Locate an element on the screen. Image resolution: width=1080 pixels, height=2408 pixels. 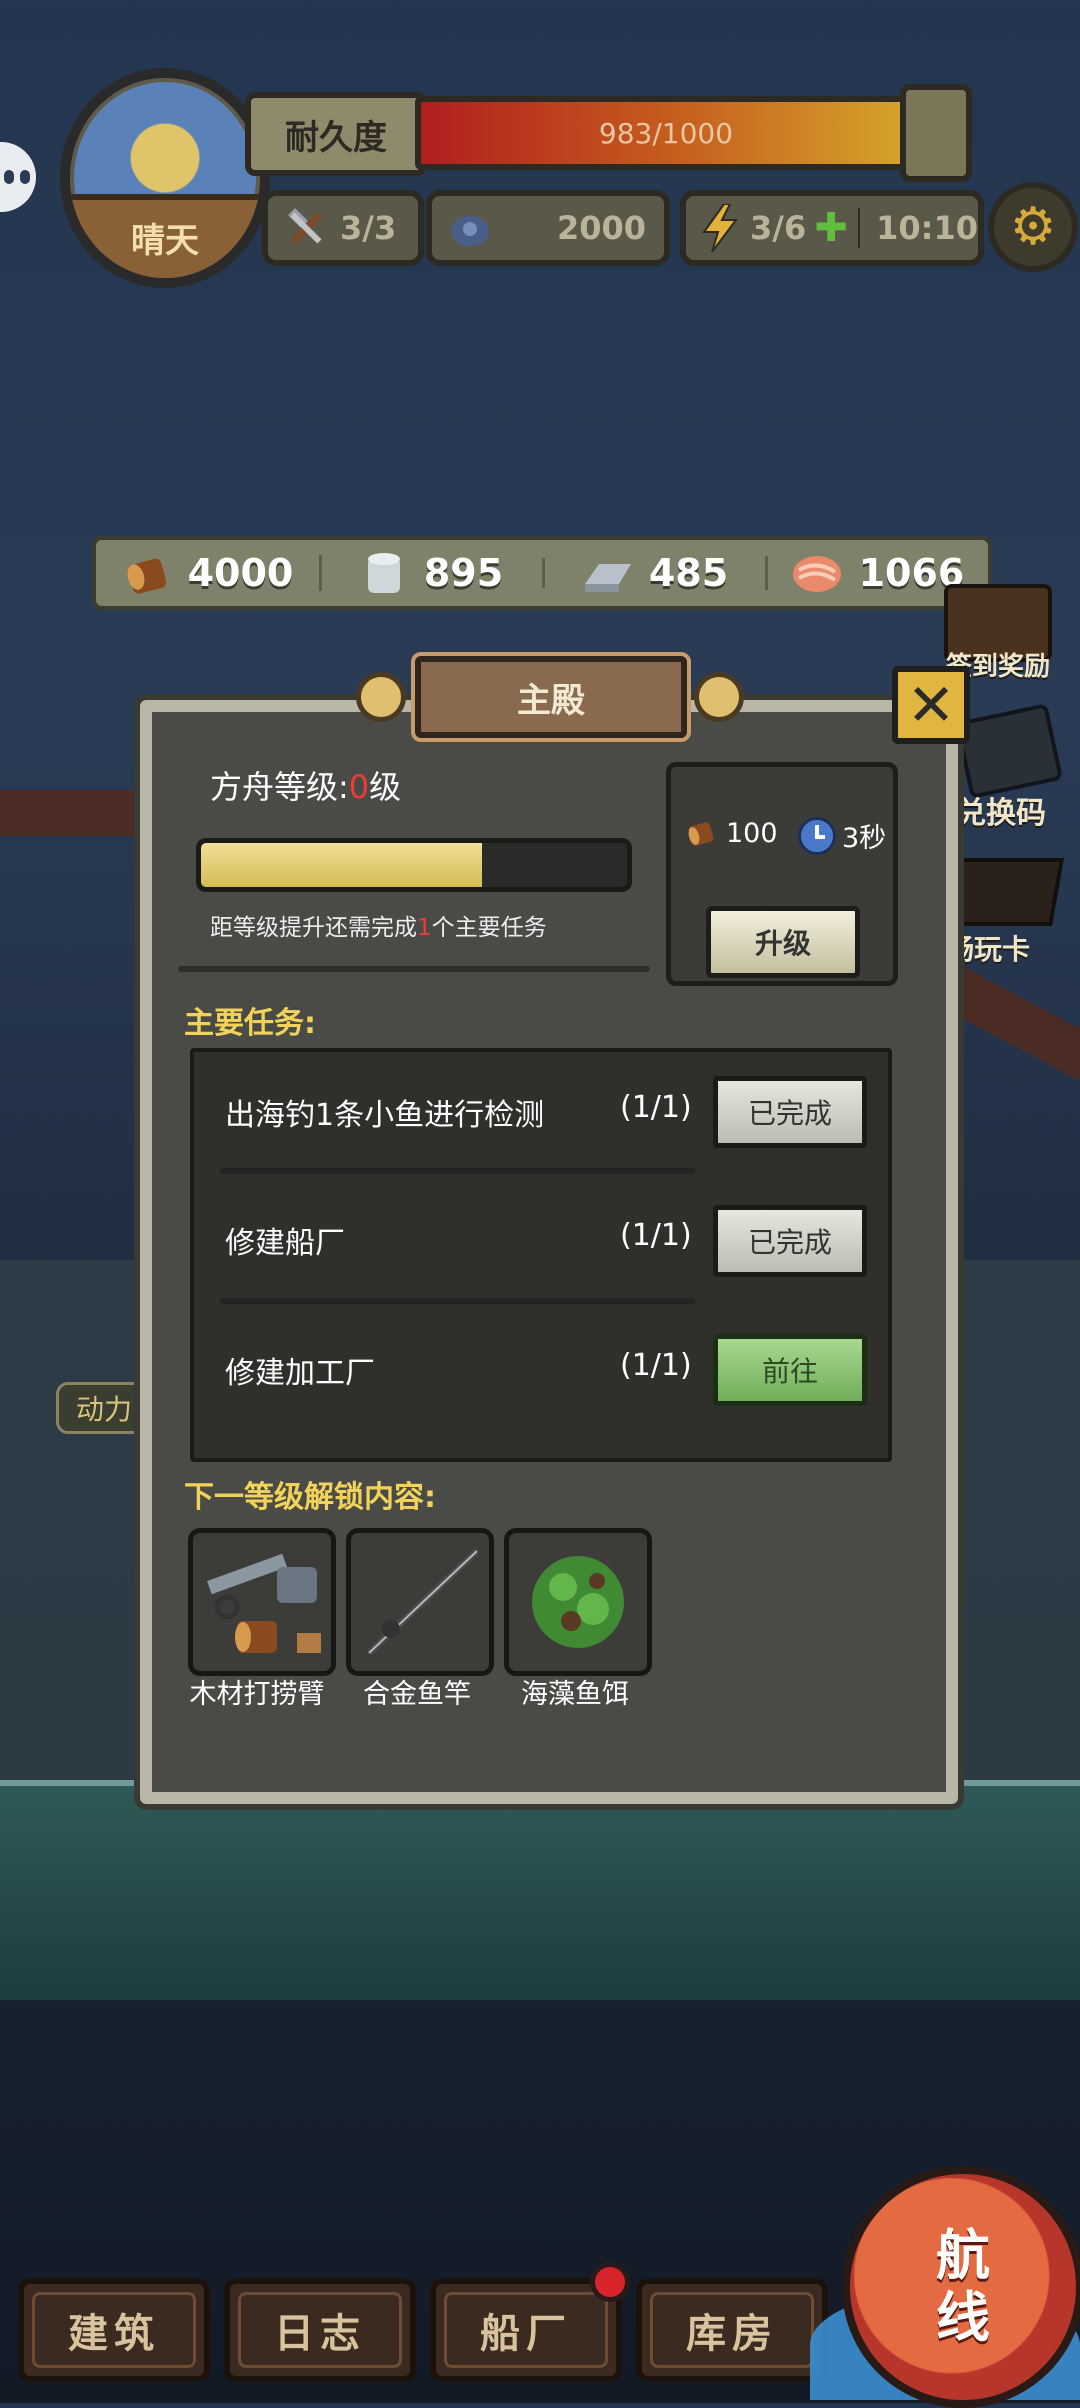
salvage-arm-icon is located at coordinates (262, 1602).